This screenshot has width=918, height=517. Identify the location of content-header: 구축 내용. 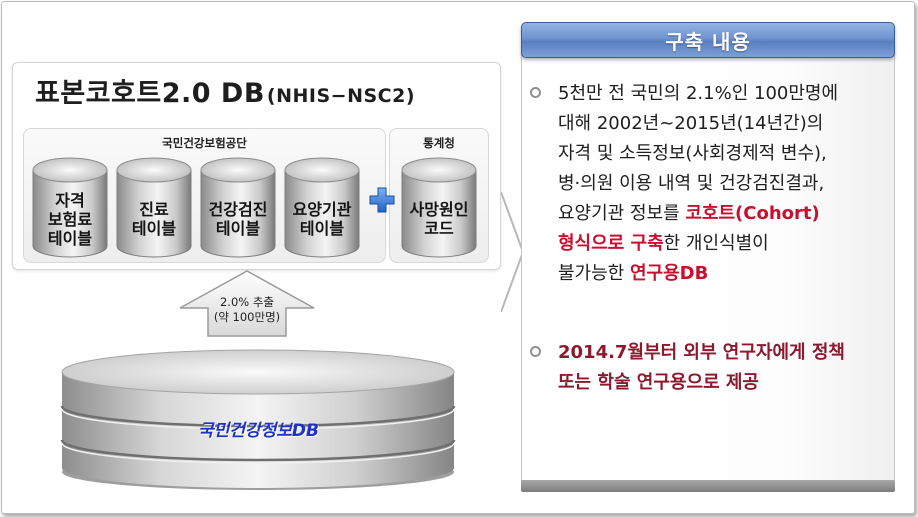
(708, 40).